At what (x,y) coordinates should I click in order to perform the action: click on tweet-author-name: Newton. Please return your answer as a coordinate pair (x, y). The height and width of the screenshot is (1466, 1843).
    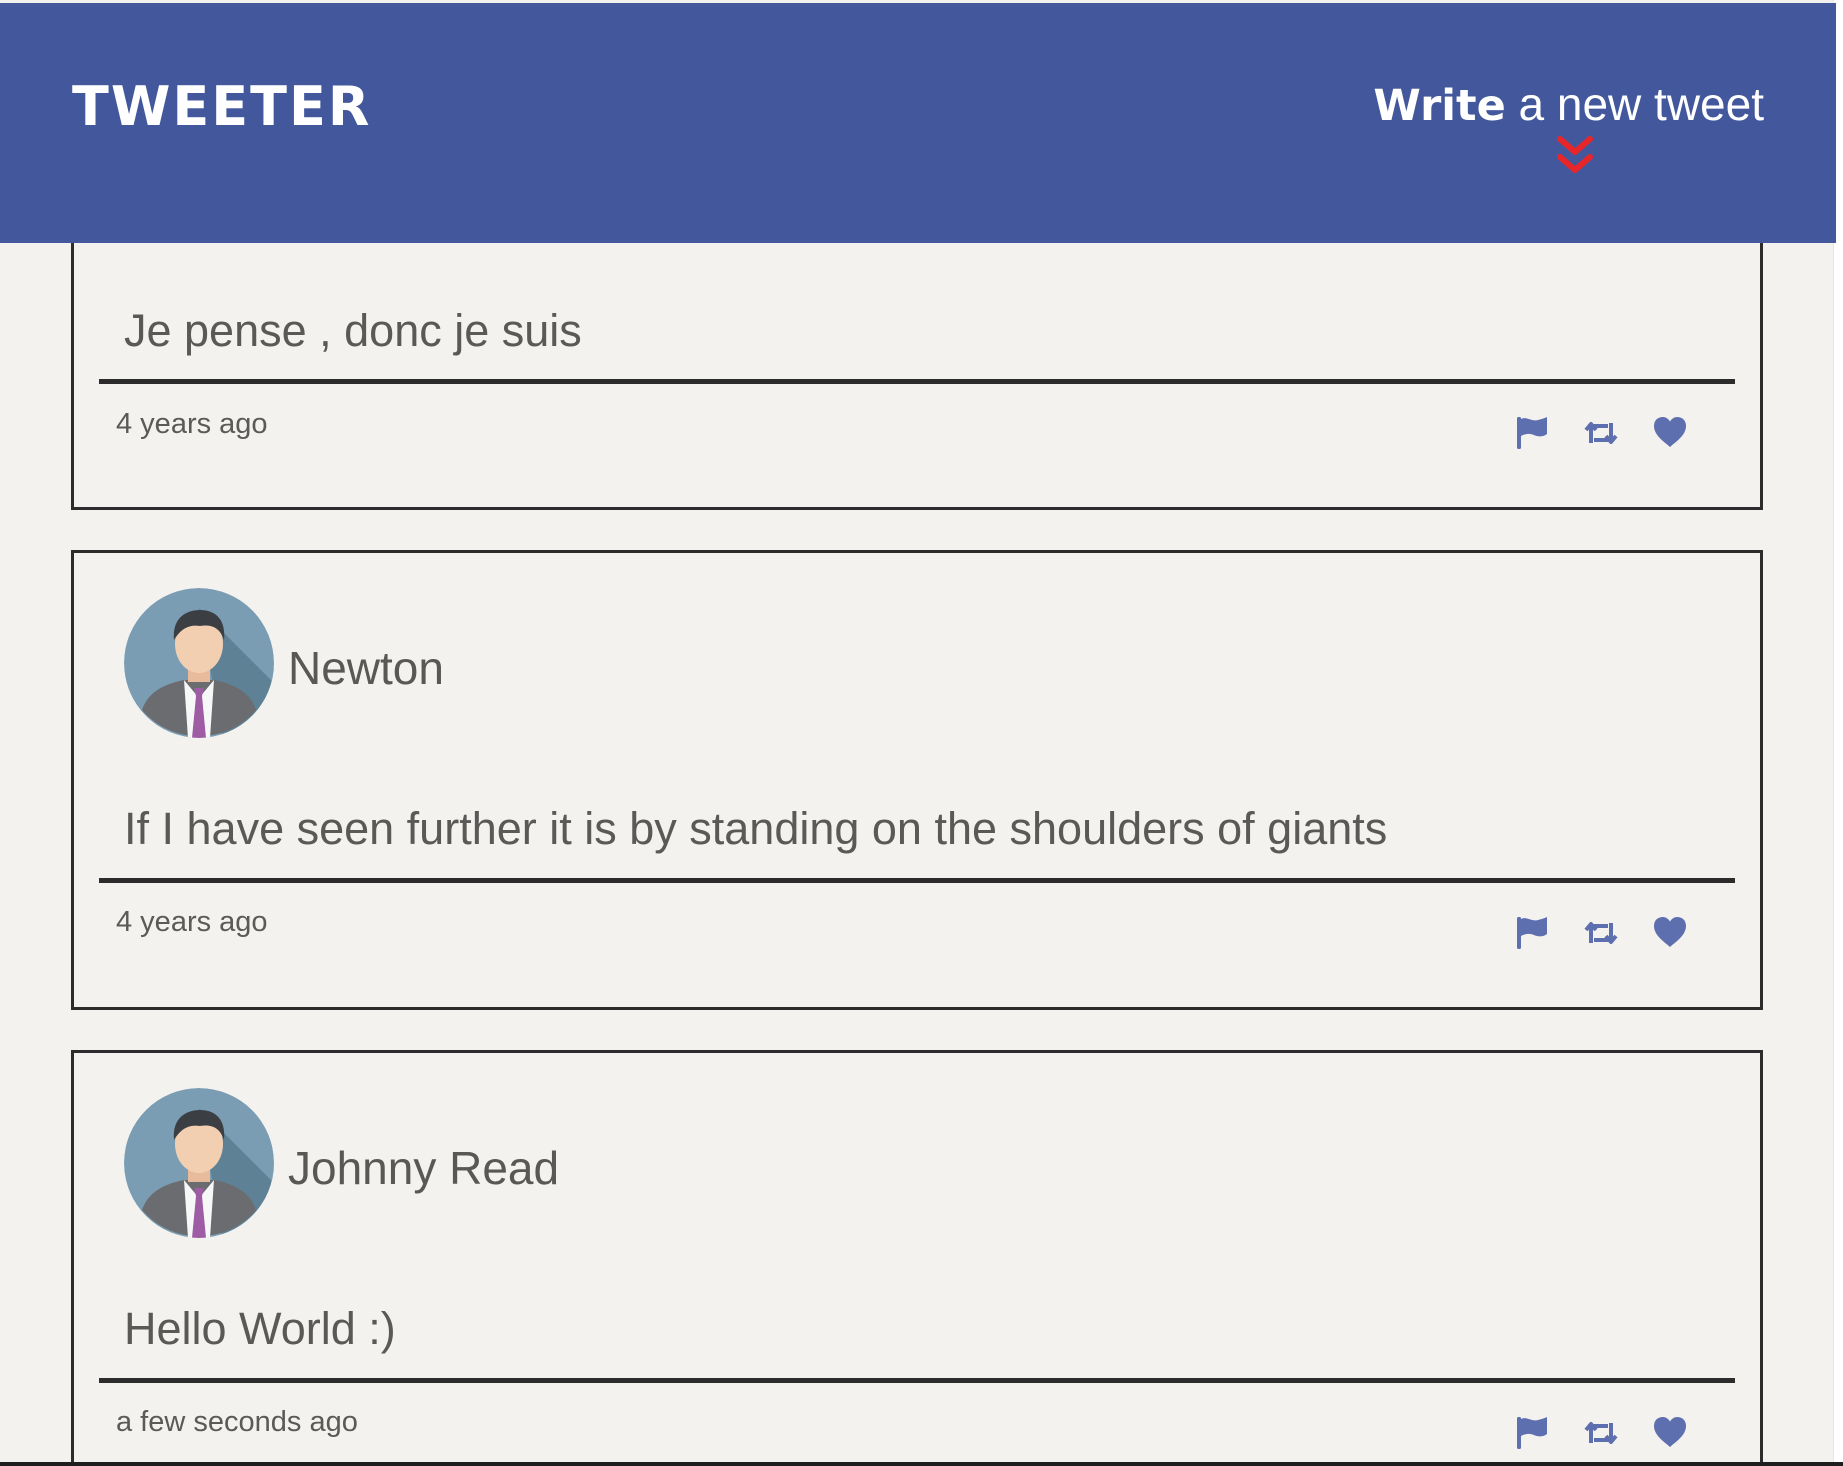
    Looking at the image, I should click on (366, 668).